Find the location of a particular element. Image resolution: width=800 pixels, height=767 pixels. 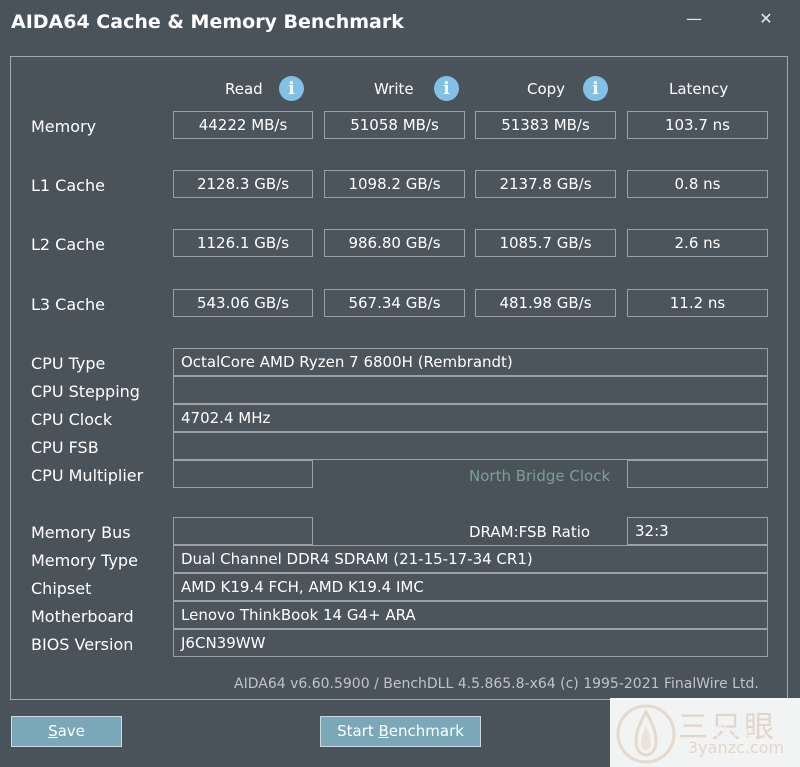

north-bridge-clock-value is located at coordinates (697, 474).